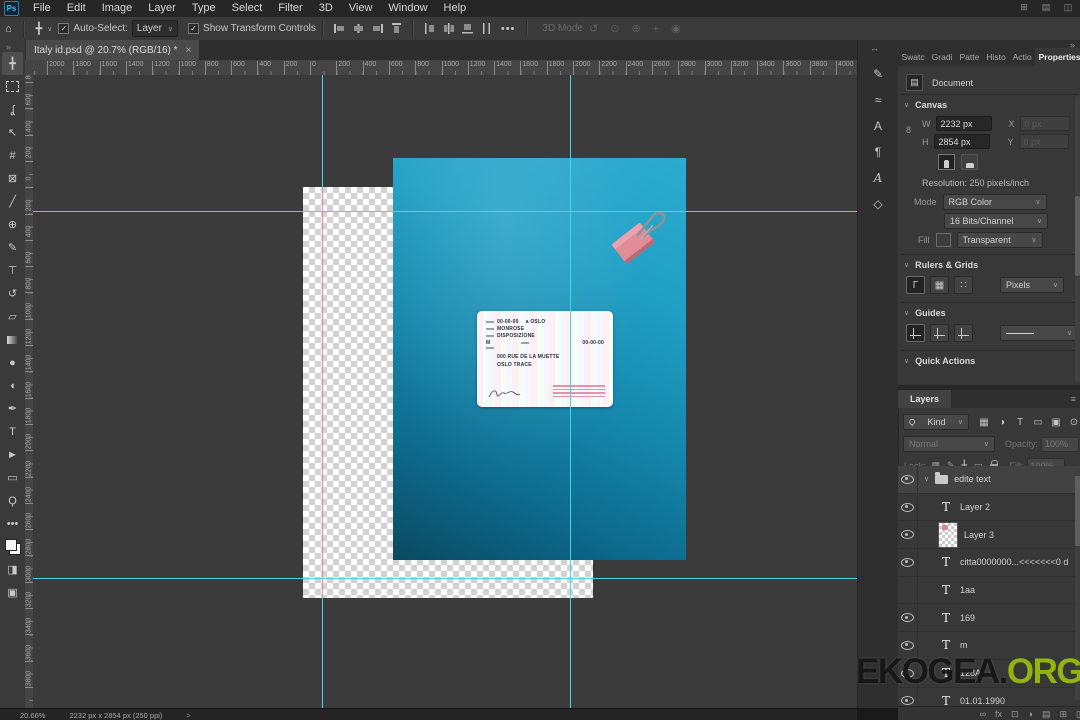  I want to click on 3d-panel-icon: ◇, so click(878, 204).